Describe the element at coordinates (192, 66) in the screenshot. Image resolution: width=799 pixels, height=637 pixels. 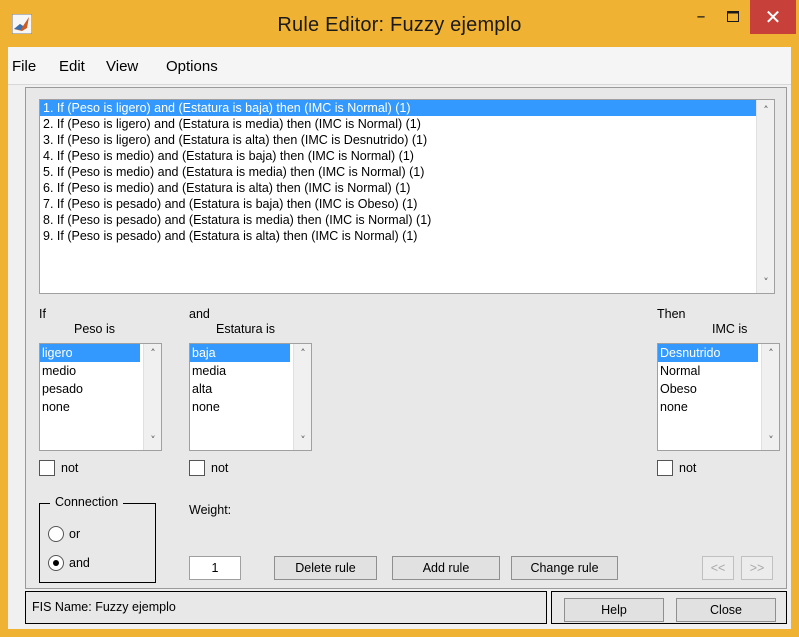
I see `menu-options: Options` at that location.